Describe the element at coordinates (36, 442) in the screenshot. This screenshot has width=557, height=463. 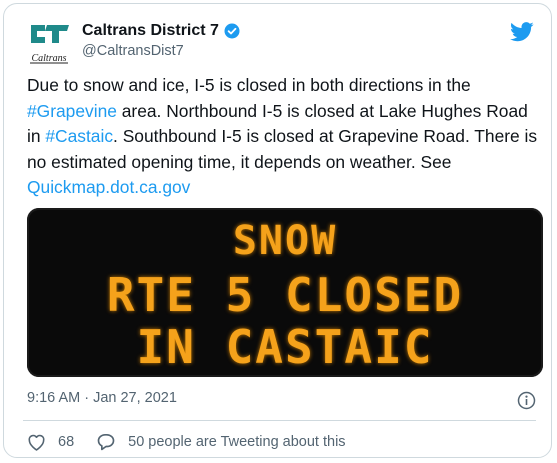
I see `heart-icon` at that location.